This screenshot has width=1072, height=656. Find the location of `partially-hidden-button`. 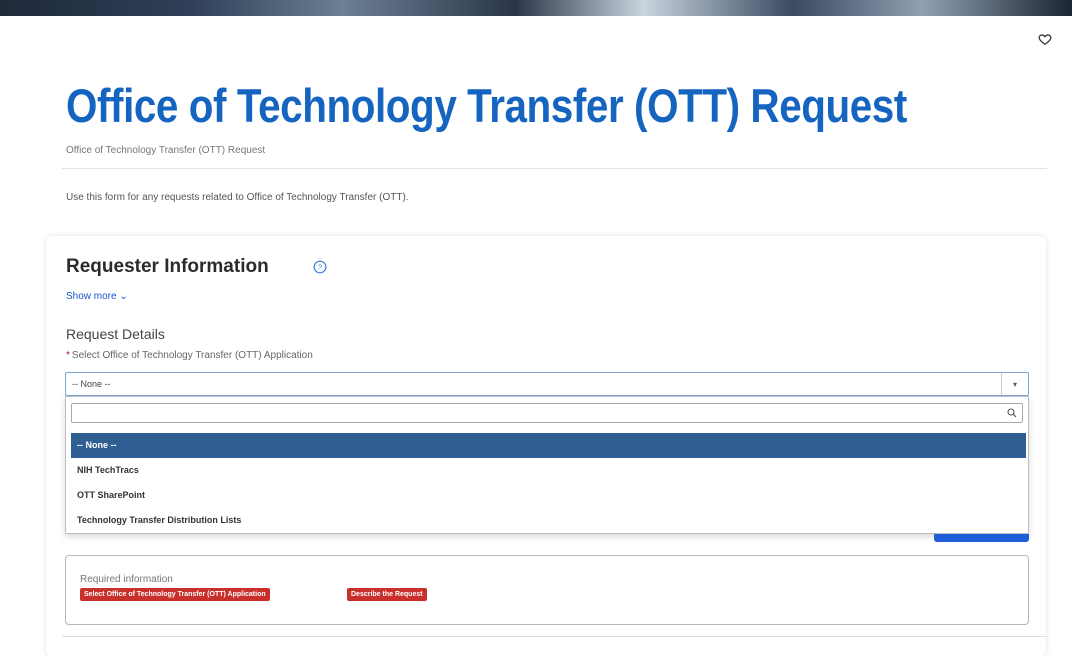

partially-hidden-button is located at coordinates (981, 538).